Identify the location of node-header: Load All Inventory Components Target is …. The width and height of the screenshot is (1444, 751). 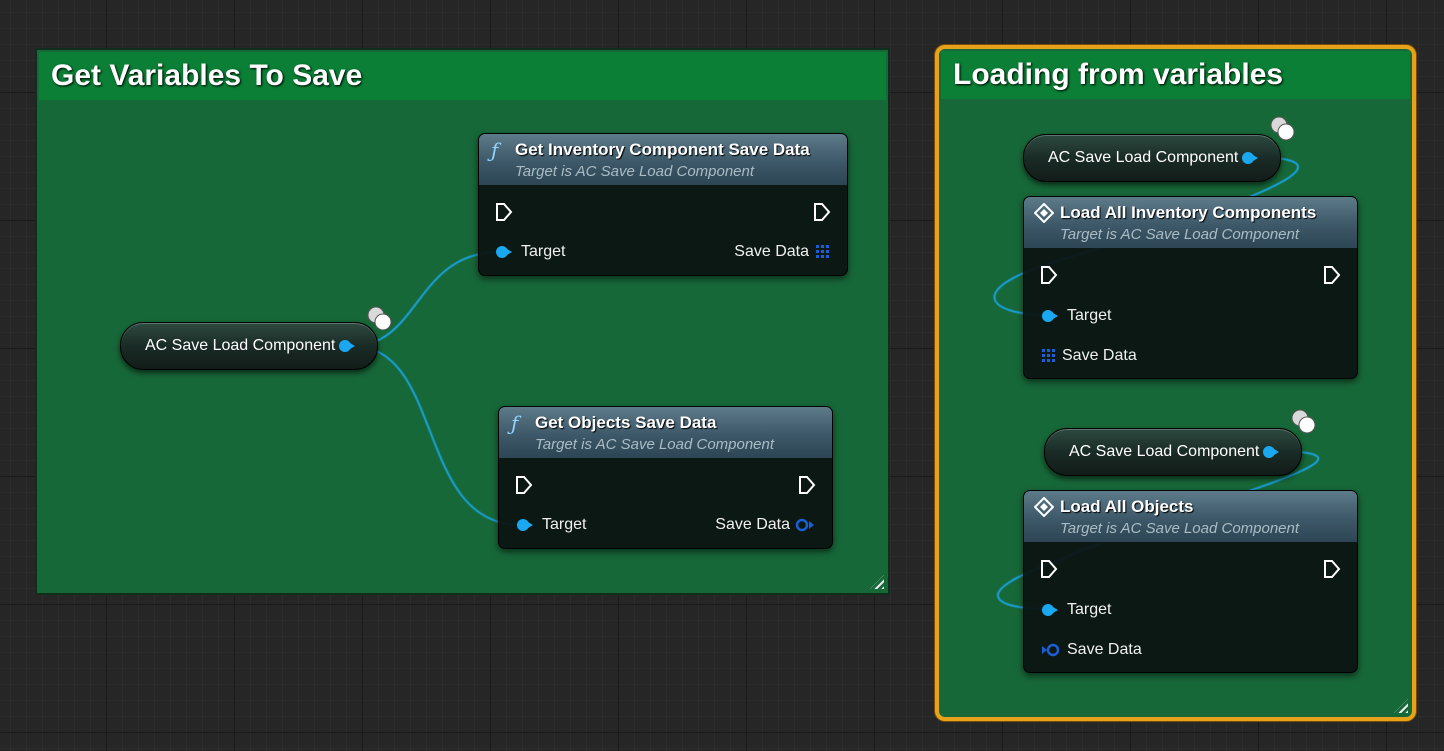
(1190, 222).